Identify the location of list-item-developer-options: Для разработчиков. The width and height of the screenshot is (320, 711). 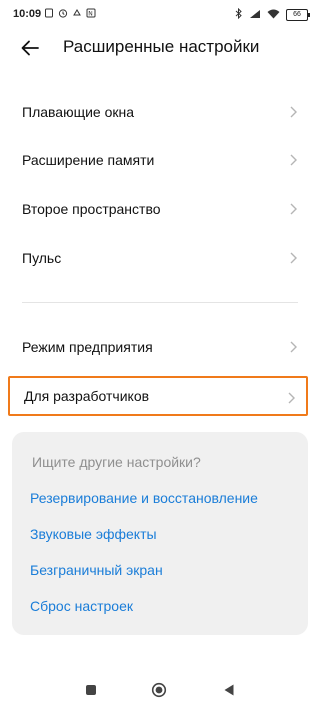
(158, 396).